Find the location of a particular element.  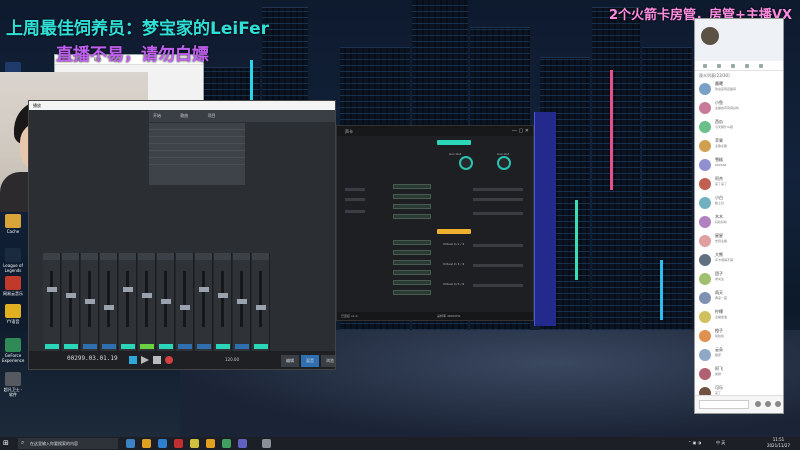

chat-message: 阿杰 来了来了 is located at coordinates (739, 185).